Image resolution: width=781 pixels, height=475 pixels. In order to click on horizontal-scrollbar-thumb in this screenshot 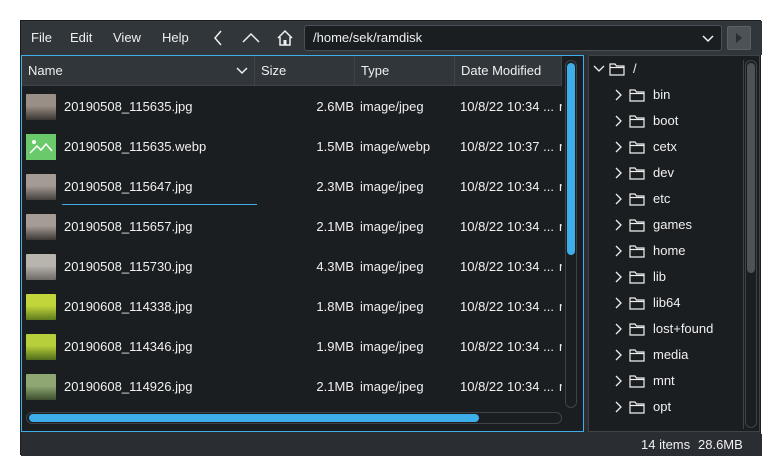, I will do `click(254, 418)`.